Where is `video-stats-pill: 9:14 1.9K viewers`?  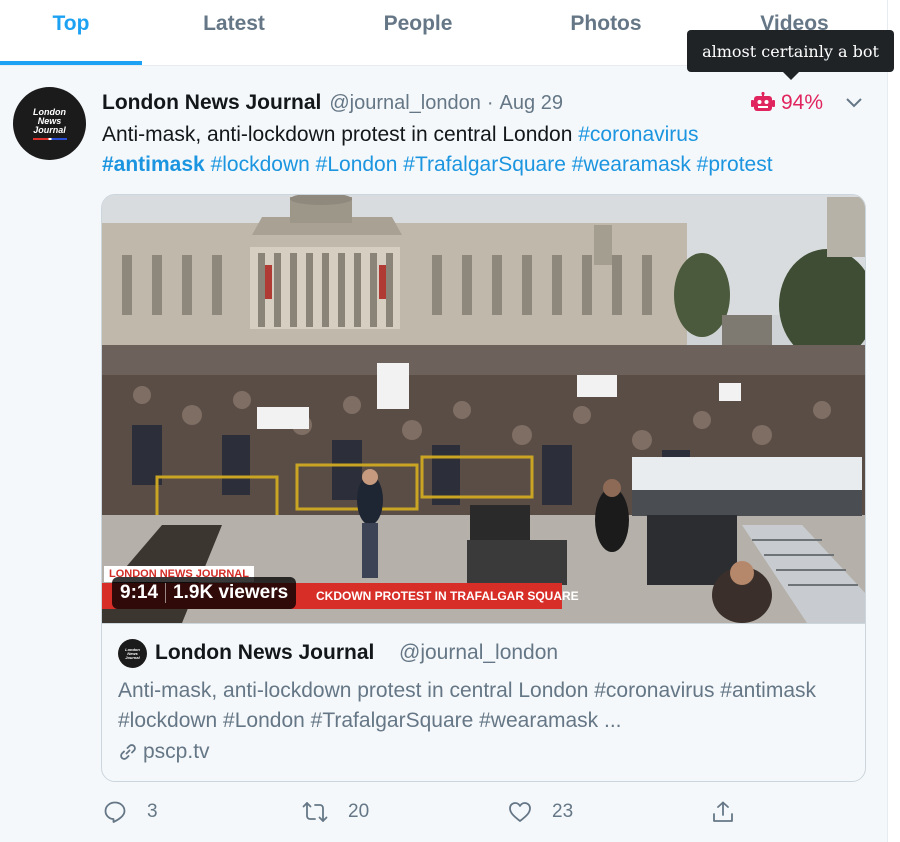 video-stats-pill: 9:14 1.9K viewers is located at coordinates (204, 593).